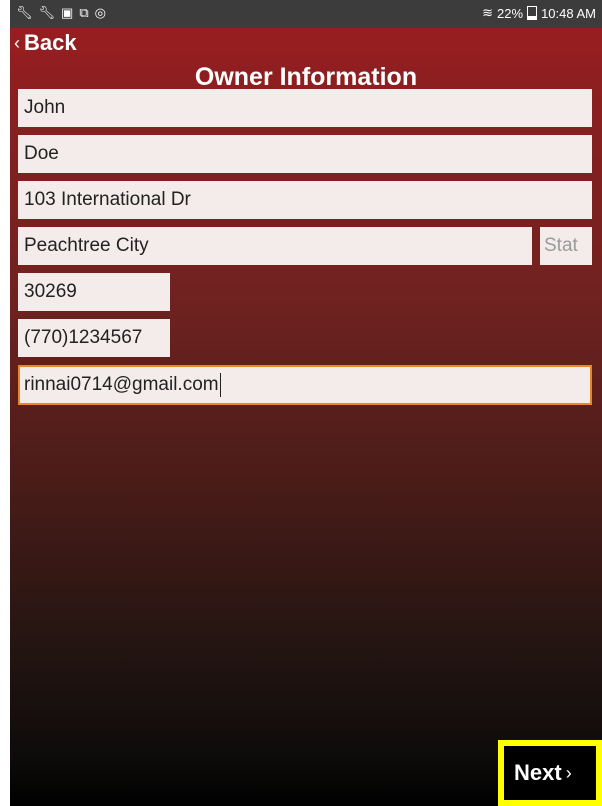  I want to click on image-icon: ▣, so click(67, 12).